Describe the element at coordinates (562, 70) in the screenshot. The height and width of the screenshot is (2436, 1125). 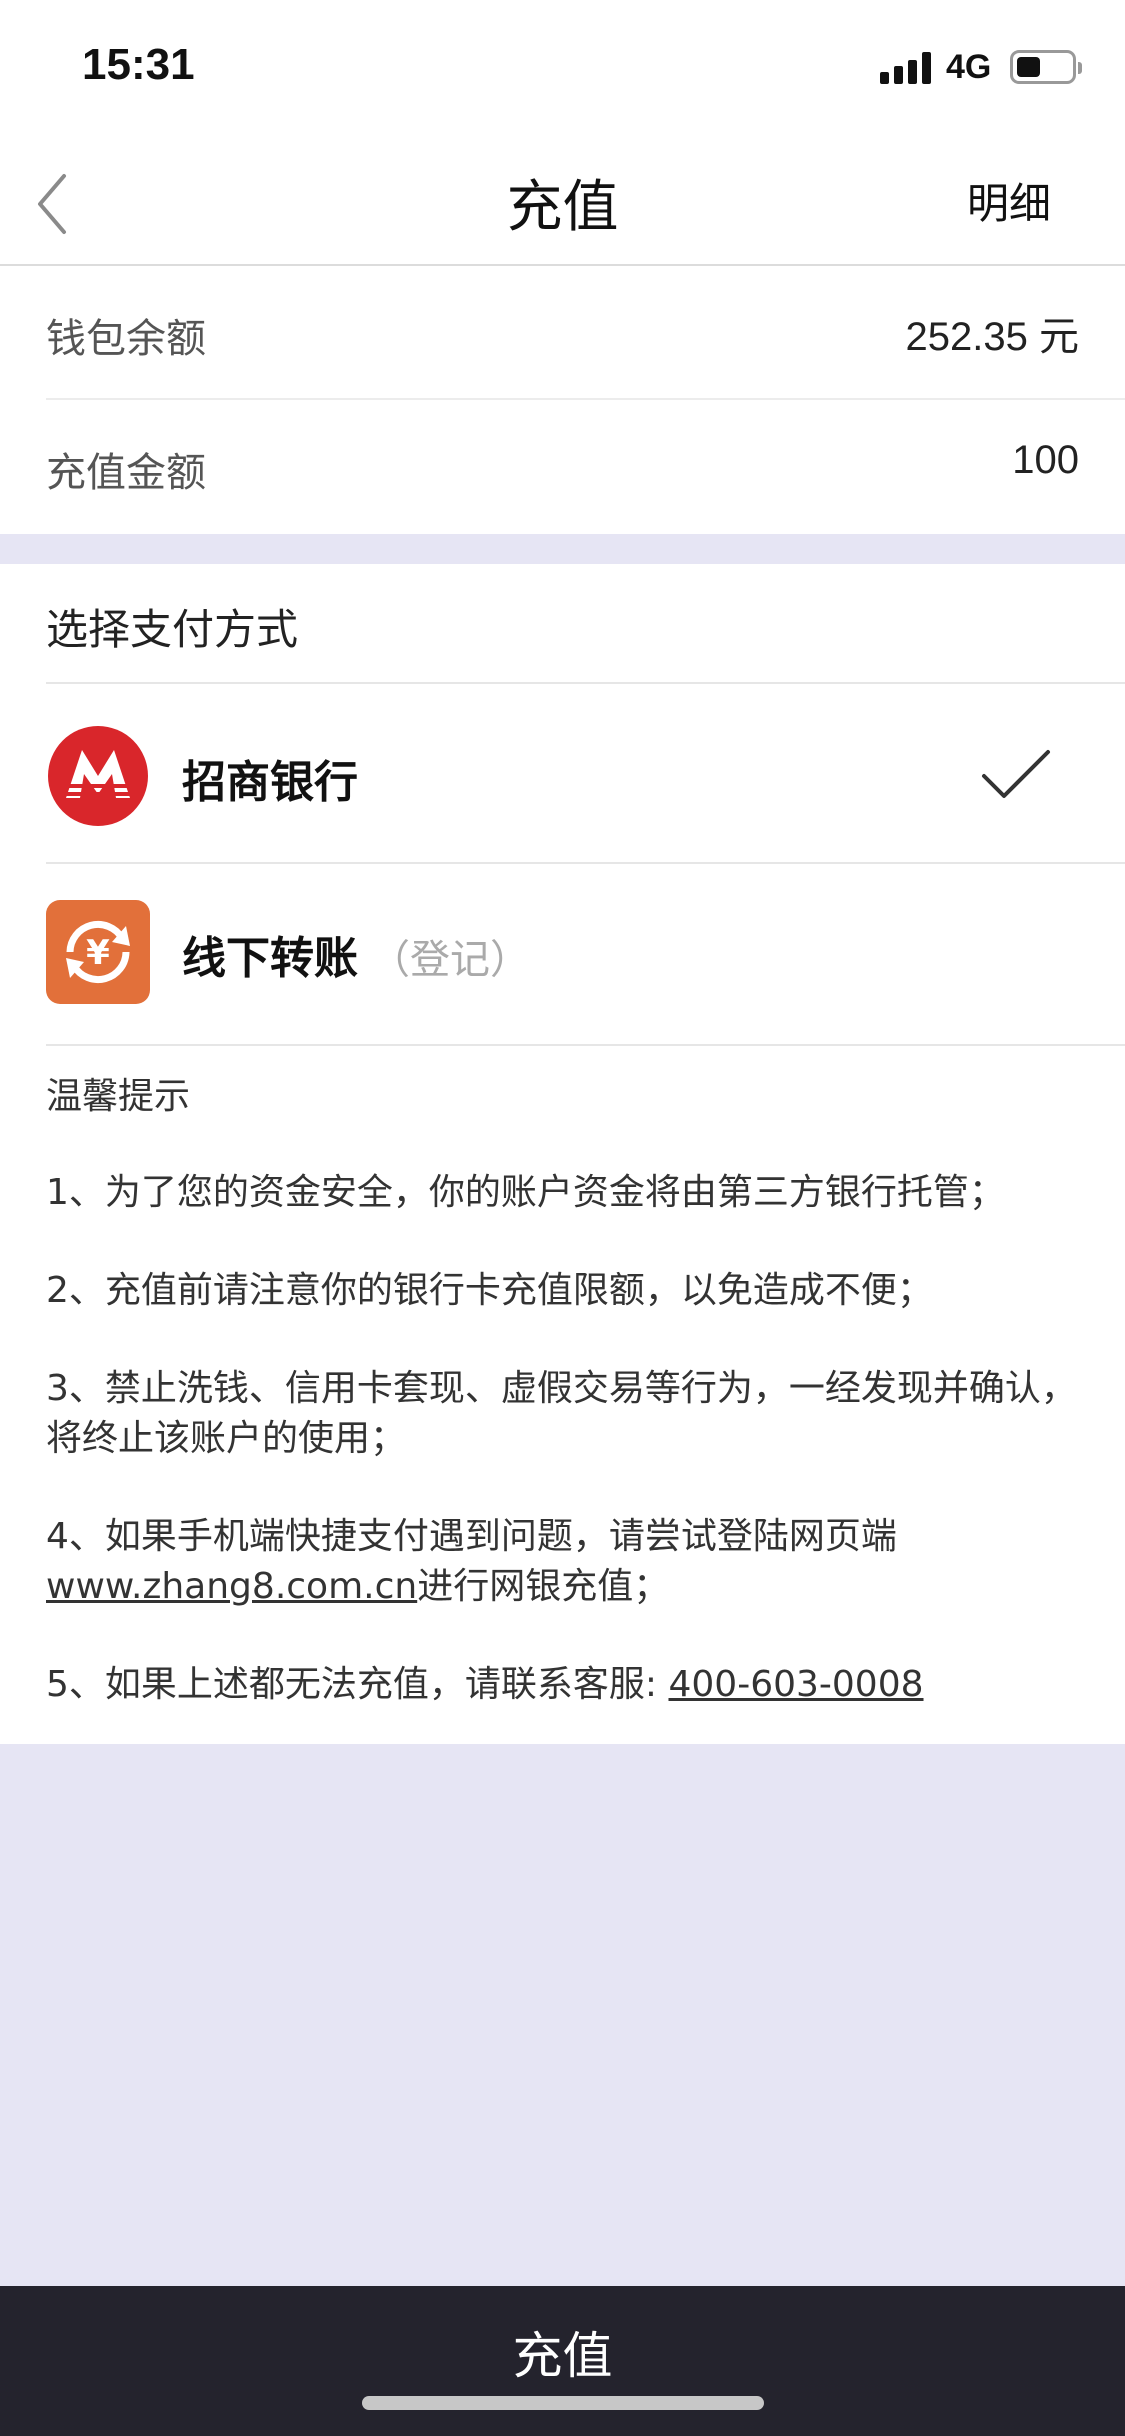
I see `status-bar: 15:31 4G` at that location.